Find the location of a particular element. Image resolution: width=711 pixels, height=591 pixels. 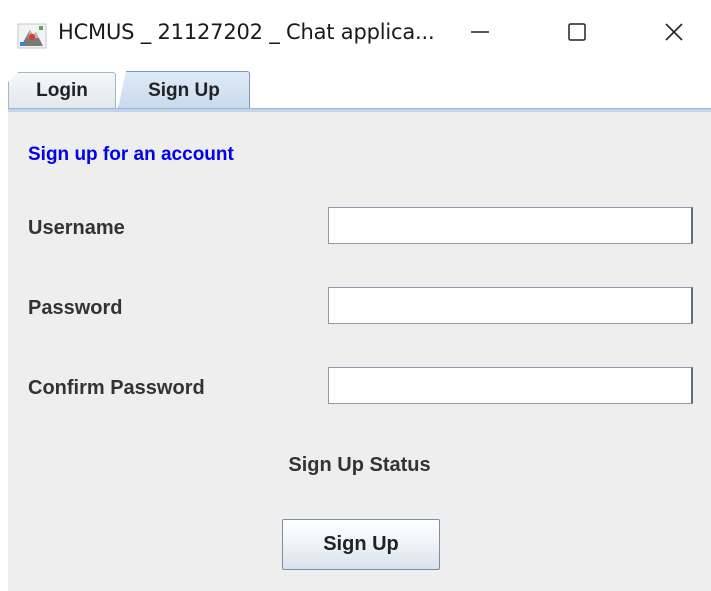

username-label: Username is located at coordinates (76, 228).